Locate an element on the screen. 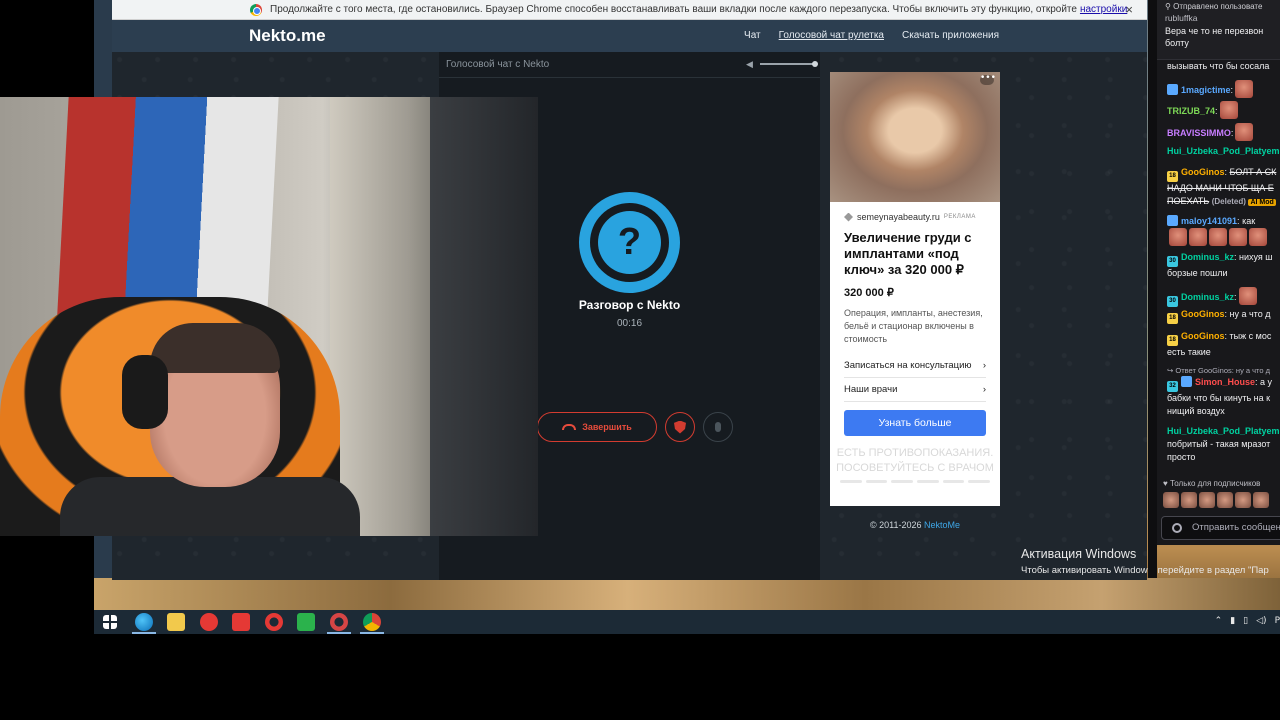 This screenshot has height=720, width=1280. partner-avatar: ? is located at coordinates (629, 242).